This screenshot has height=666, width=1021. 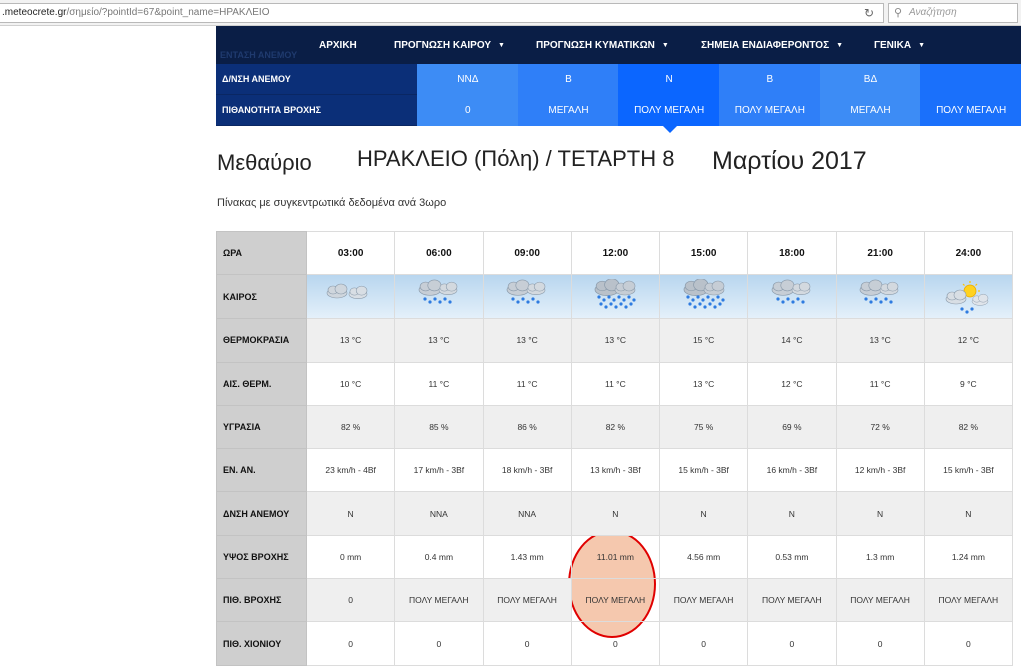 I want to click on table-cell: 69 %, so click(x=792, y=427).